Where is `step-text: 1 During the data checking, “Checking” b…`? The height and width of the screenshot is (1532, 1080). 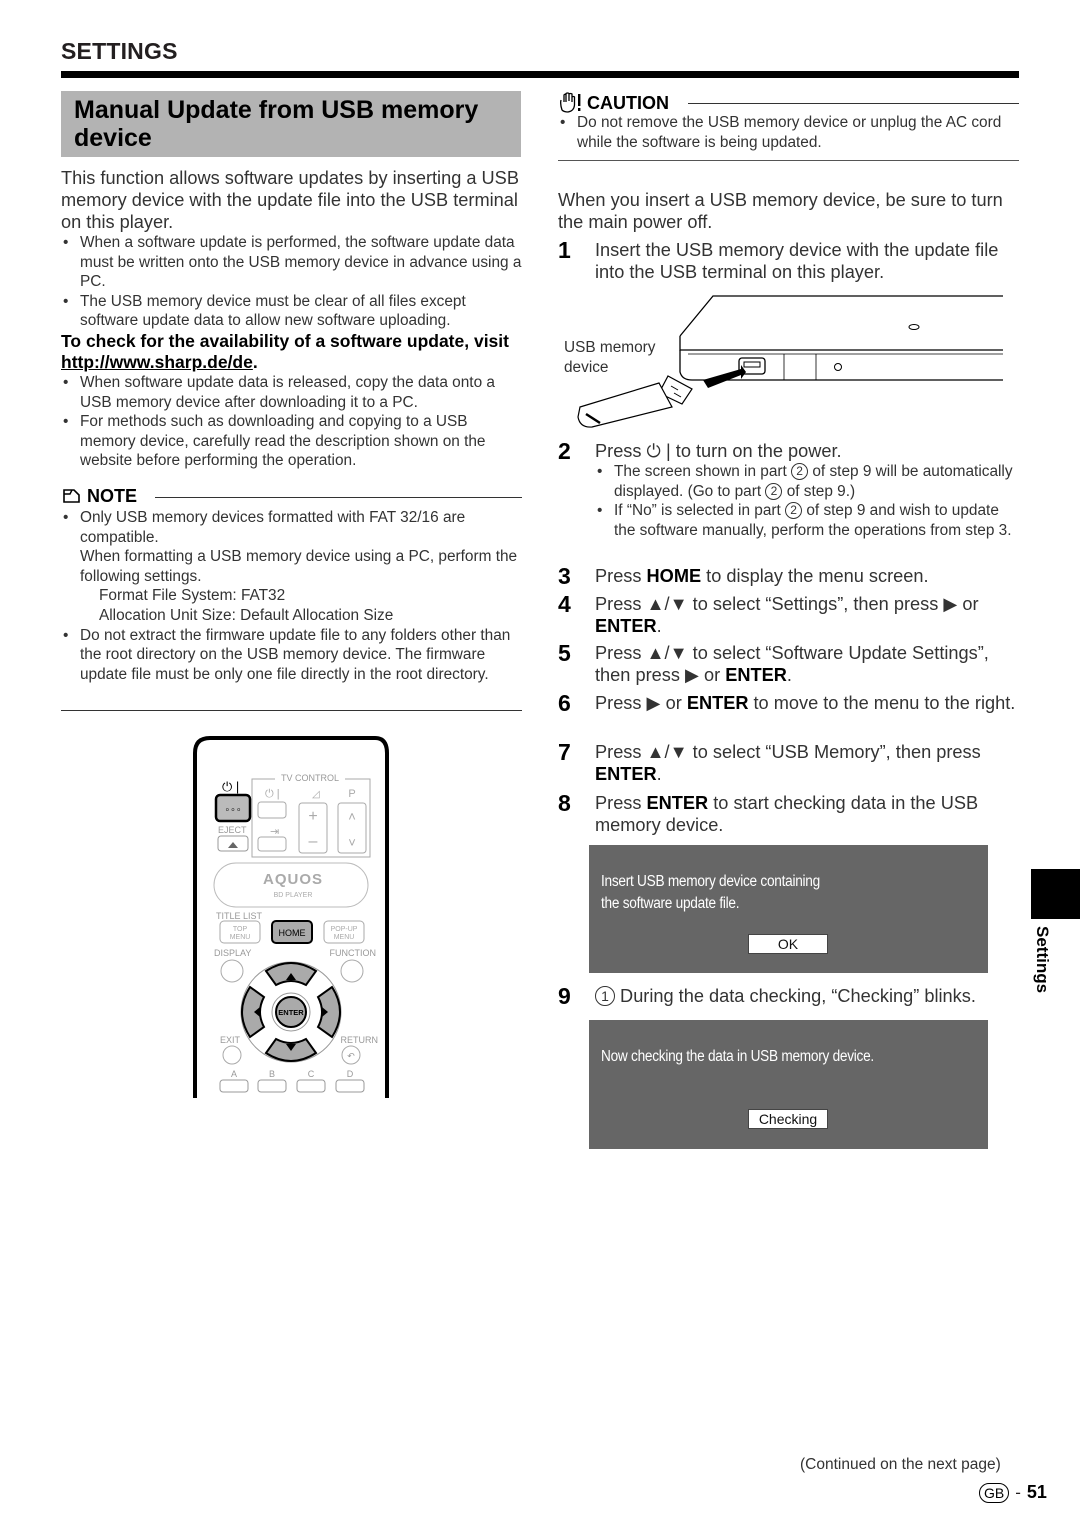 step-text: 1 During the data checking, “Checking” b… is located at coordinates (807, 996).